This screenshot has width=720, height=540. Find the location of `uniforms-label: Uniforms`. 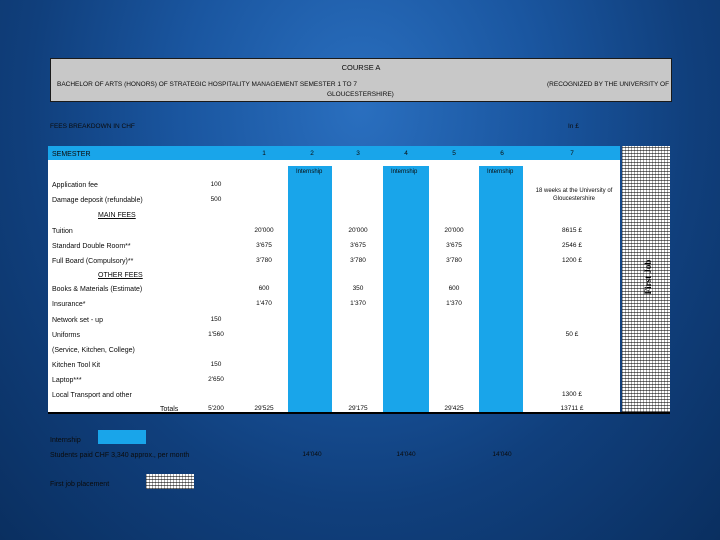

uniforms-label: Uniforms is located at coordinates (66, 335).